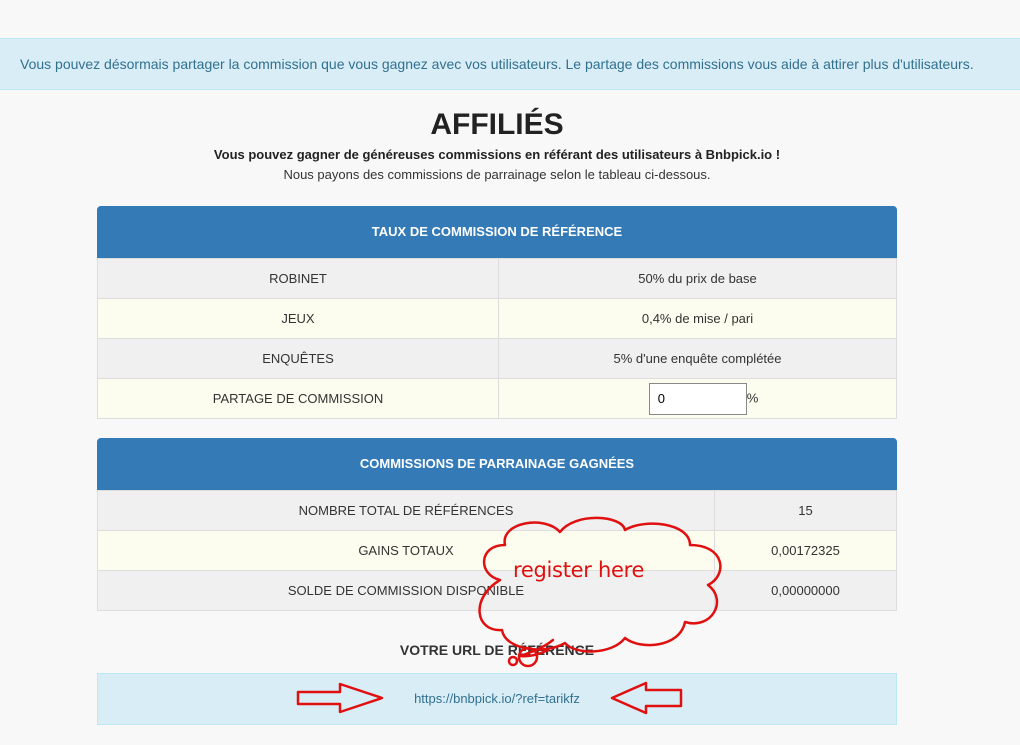  I want to click on table-row: ROBINET 50% du prix de base, so click(497, 278).